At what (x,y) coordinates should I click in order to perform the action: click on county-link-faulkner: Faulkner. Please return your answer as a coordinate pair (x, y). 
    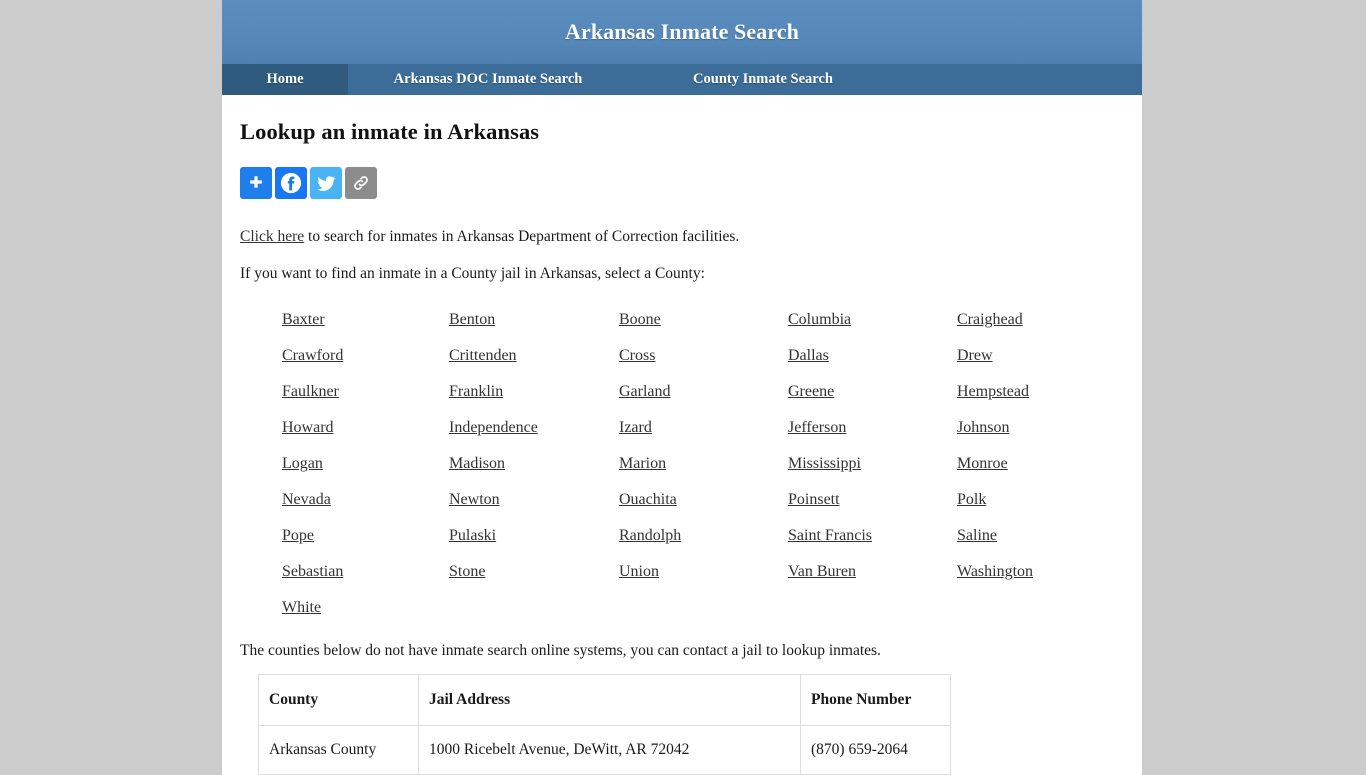
    Looking at the image, I should click on (310, 392).